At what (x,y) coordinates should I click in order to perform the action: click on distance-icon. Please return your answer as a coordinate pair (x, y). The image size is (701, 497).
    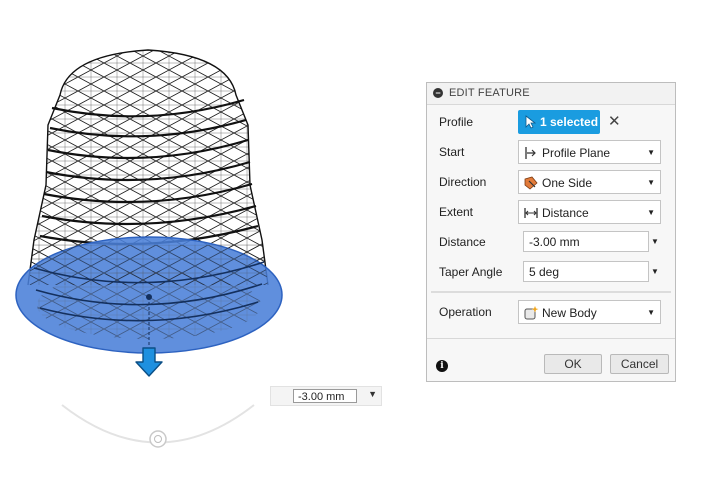
    Looking at the image, I should click on (531, 213).